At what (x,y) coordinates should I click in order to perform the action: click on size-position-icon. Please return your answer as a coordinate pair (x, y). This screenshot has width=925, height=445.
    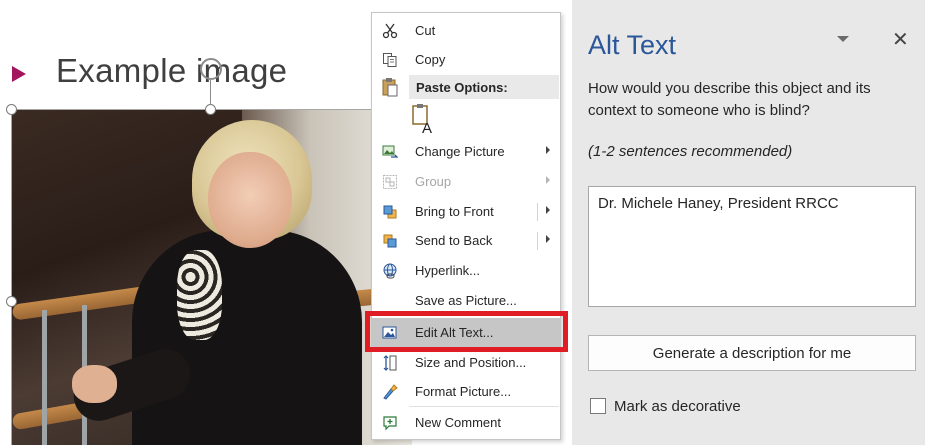
    Looking at the image, I should click on (390, 363).